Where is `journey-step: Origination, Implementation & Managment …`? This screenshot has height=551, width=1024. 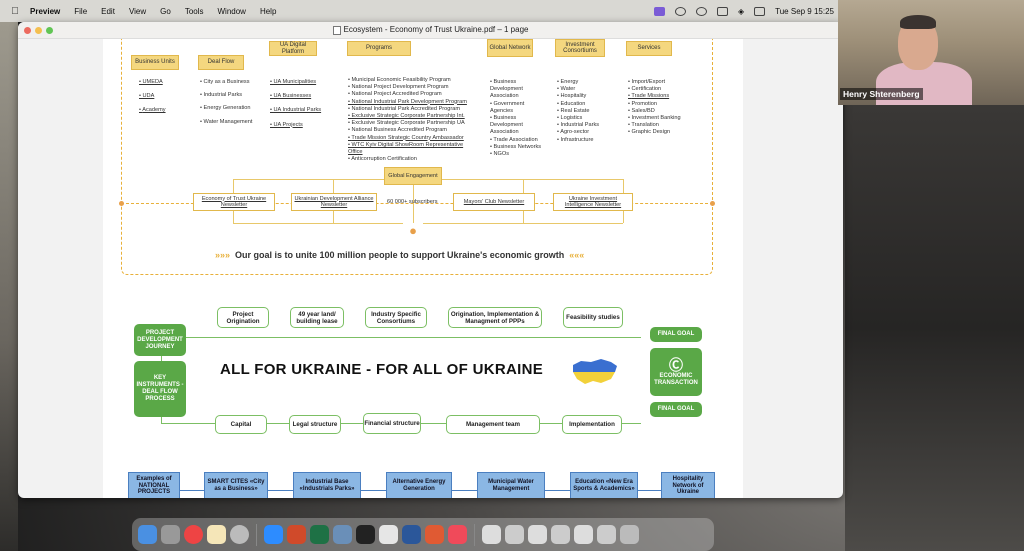 journey-step: Origination, Implementation & Managment … is located at coordinates (495, 317).